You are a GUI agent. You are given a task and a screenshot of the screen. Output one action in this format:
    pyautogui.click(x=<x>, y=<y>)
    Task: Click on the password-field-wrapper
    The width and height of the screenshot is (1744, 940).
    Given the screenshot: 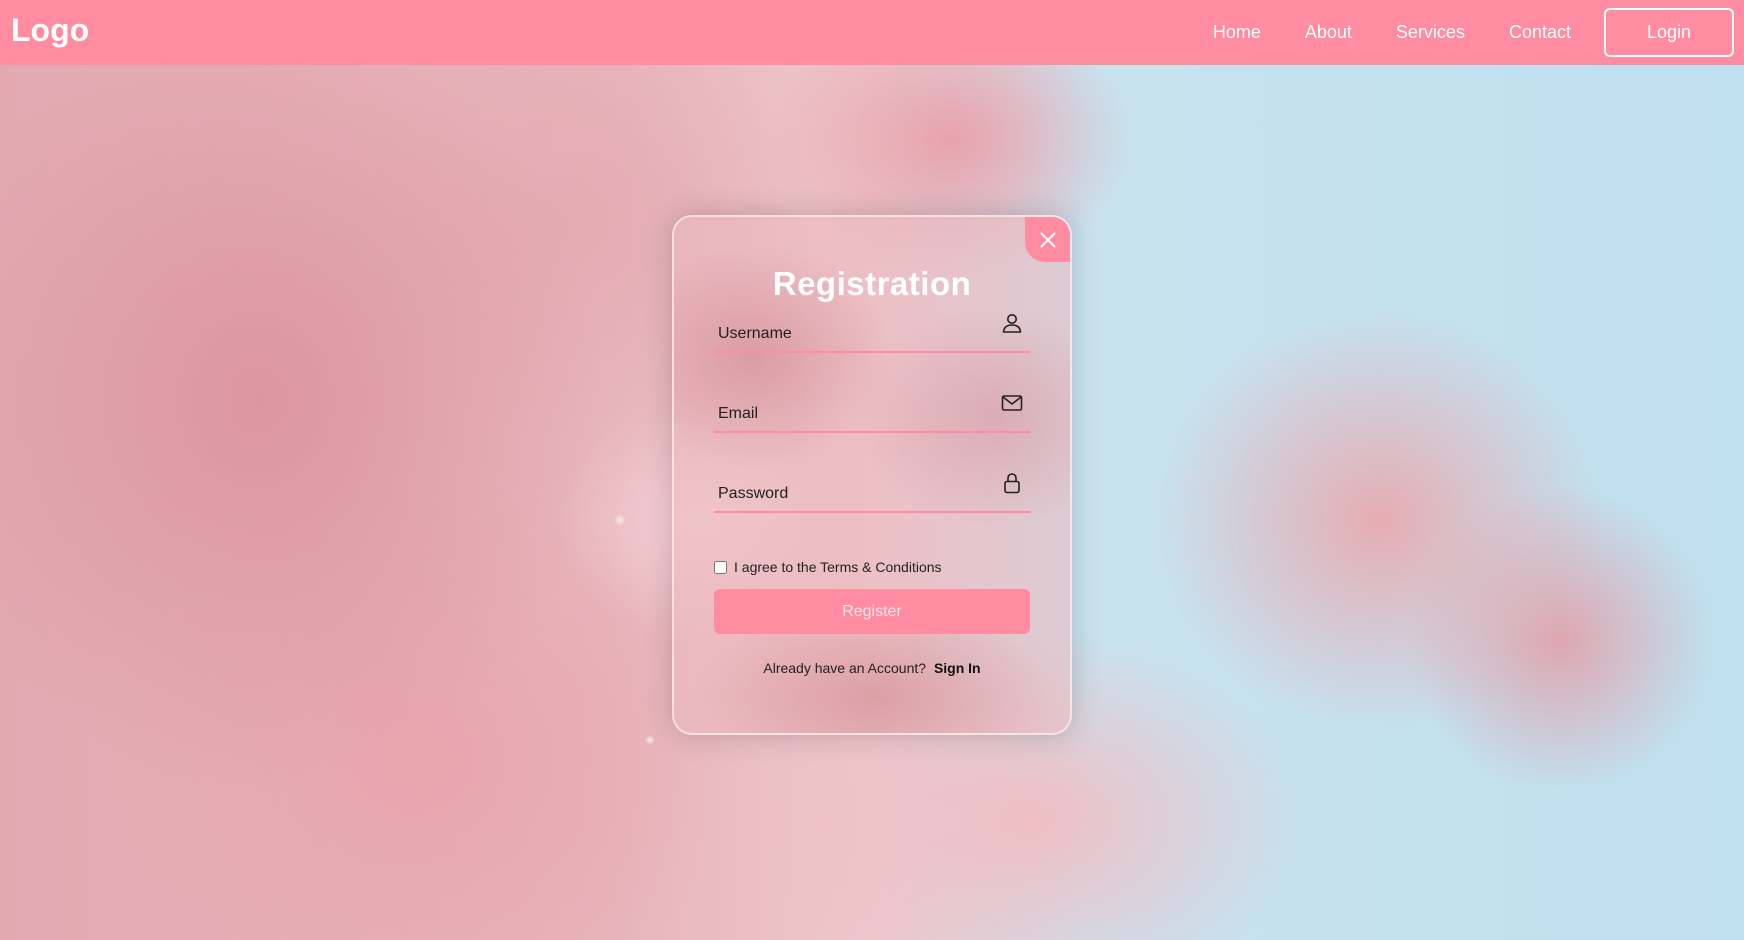 What is the action you would take?
    pyautogui.click(x=872, y=488)
    